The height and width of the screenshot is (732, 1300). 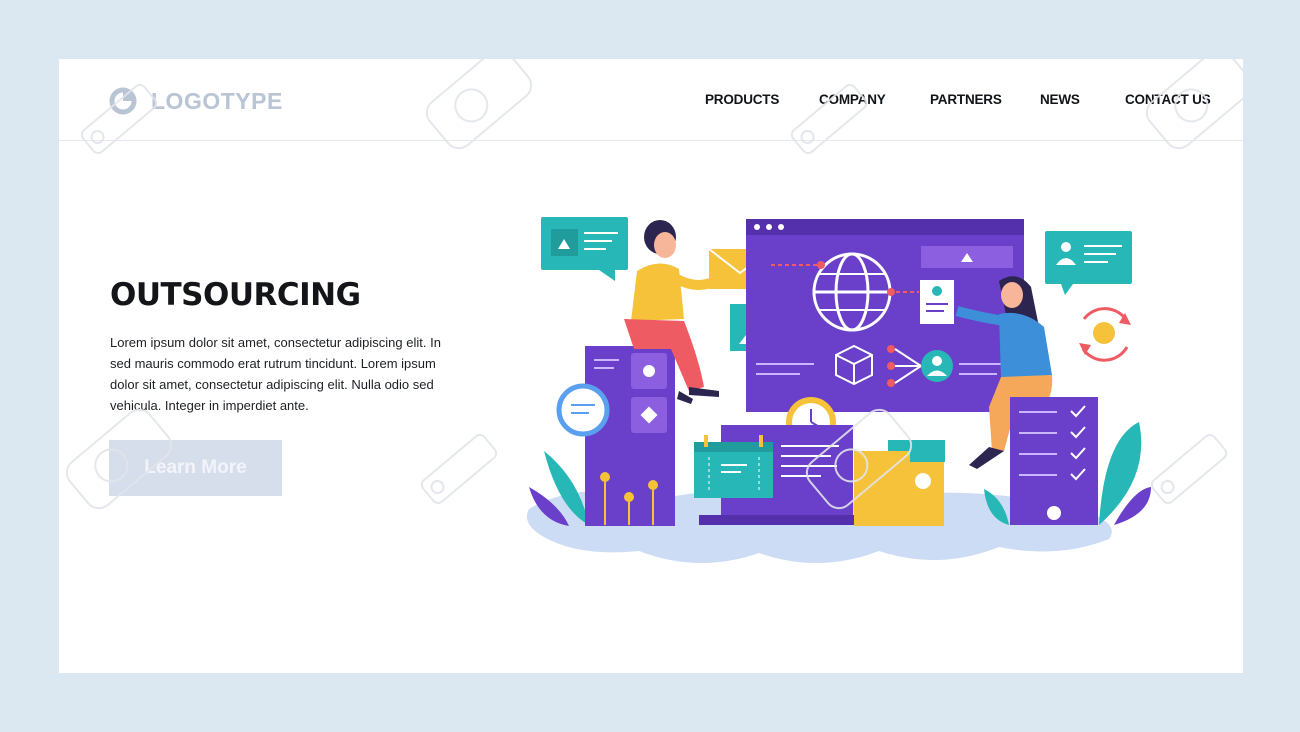 What do you see at coordinates (1105, 334) in the screenshot?
I see `refresh-cycle-icon` at bounding box center [1105, 334].